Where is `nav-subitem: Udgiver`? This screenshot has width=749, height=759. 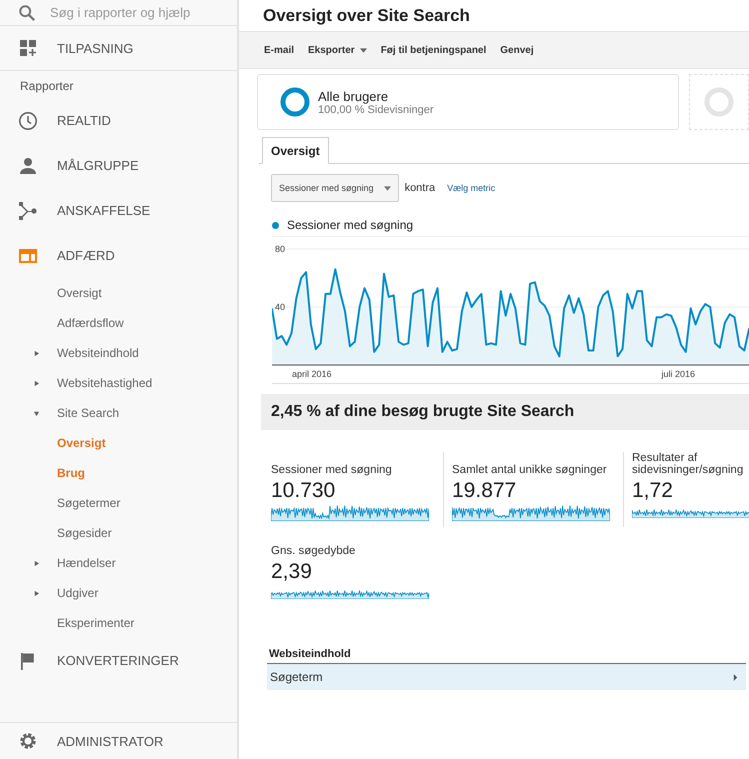
nav-subitem: Udgiver is located at coordinates (118, 593).